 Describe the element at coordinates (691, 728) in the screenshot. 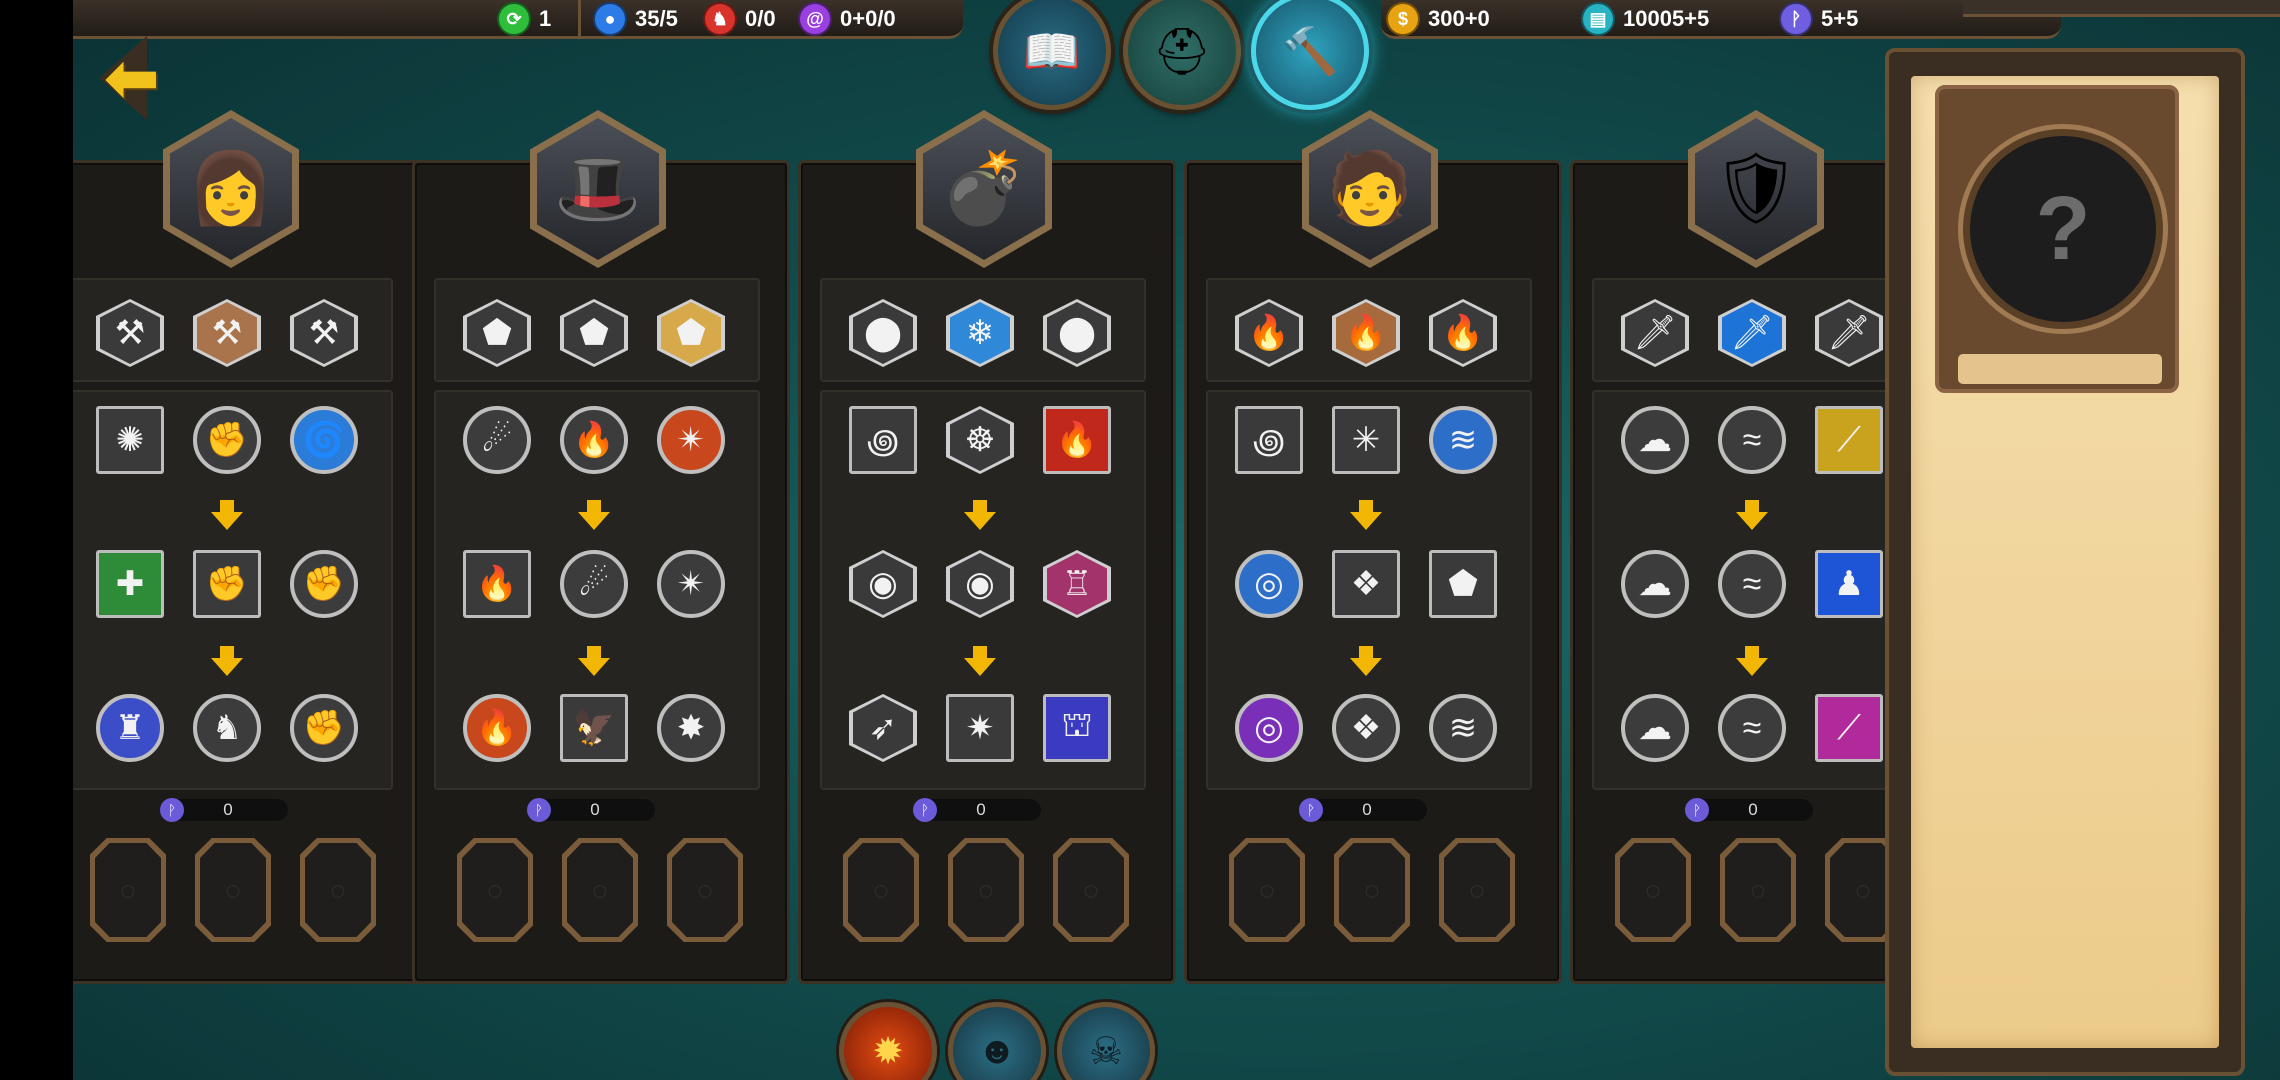

I see `explosion-skill-icon: ✸` at that location.